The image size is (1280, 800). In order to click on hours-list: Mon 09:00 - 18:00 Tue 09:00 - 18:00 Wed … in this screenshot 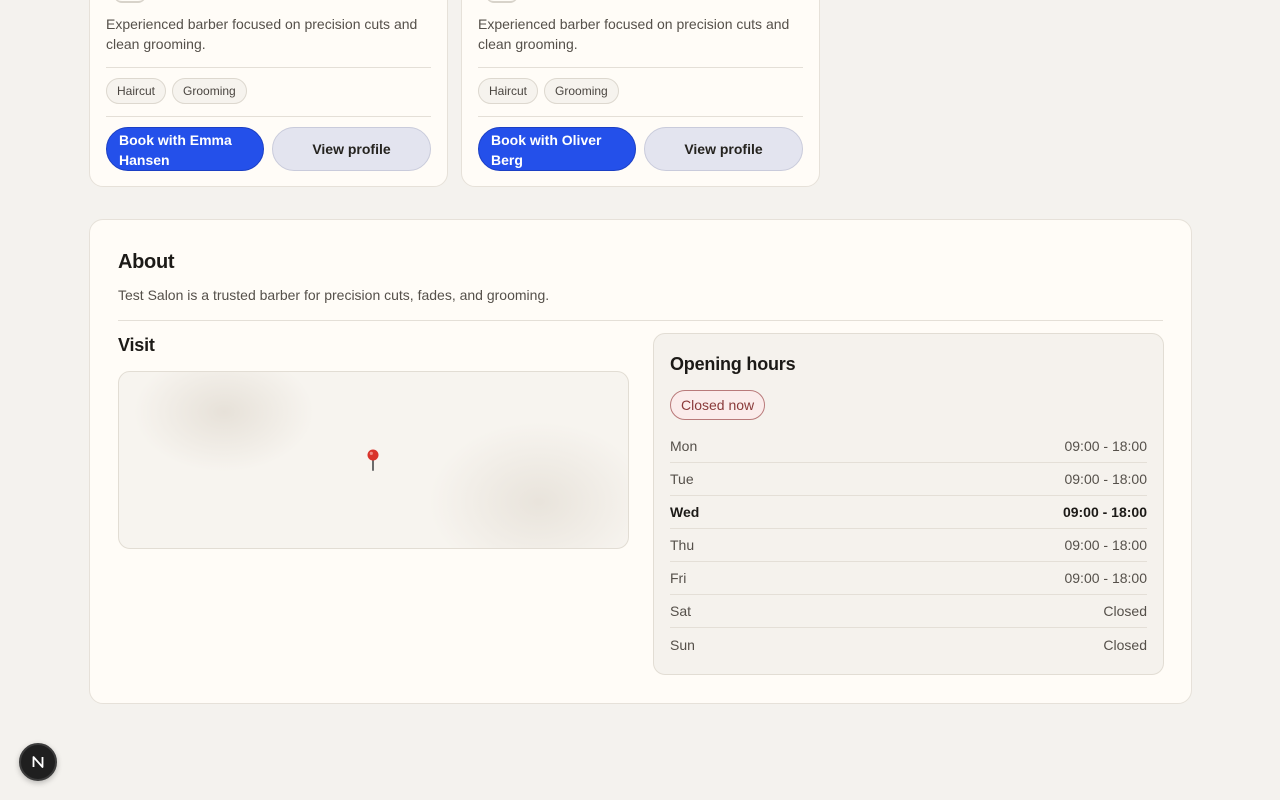, I will do `click(908, 545)`.